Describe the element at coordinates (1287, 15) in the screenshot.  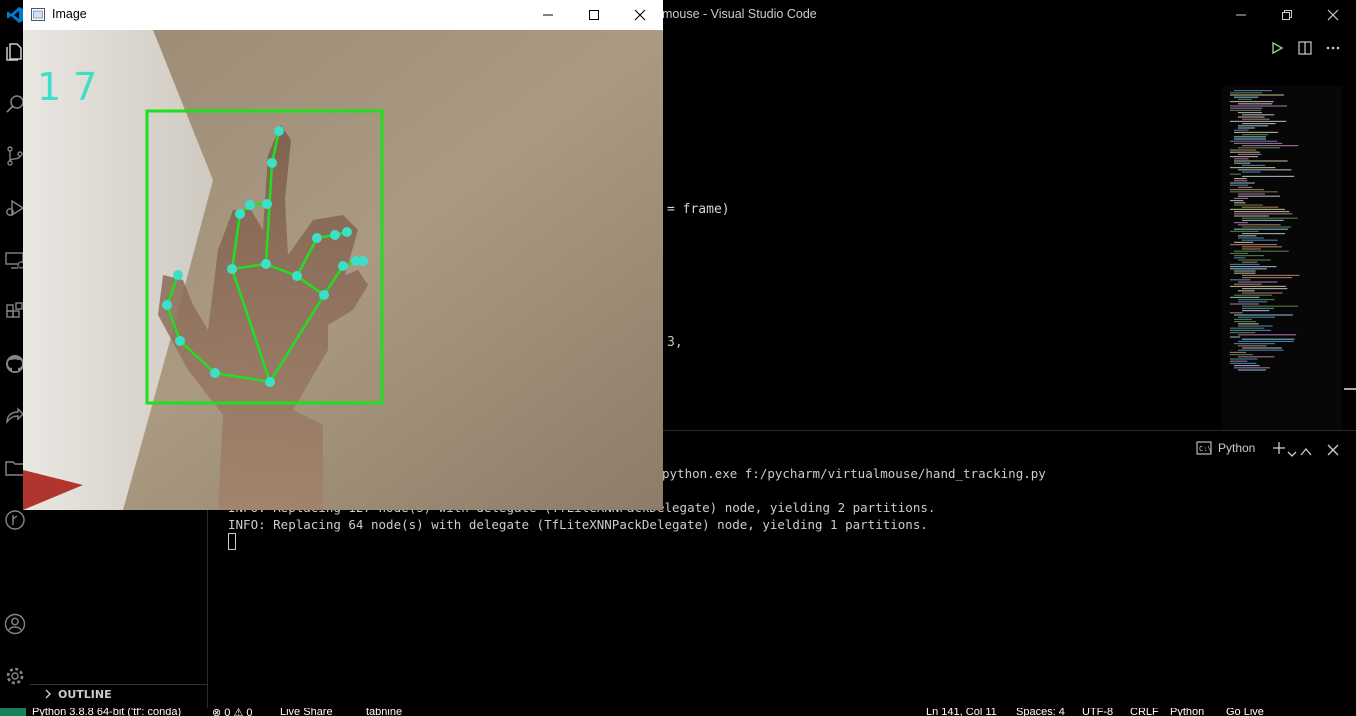
I see `restore-button` at that location.